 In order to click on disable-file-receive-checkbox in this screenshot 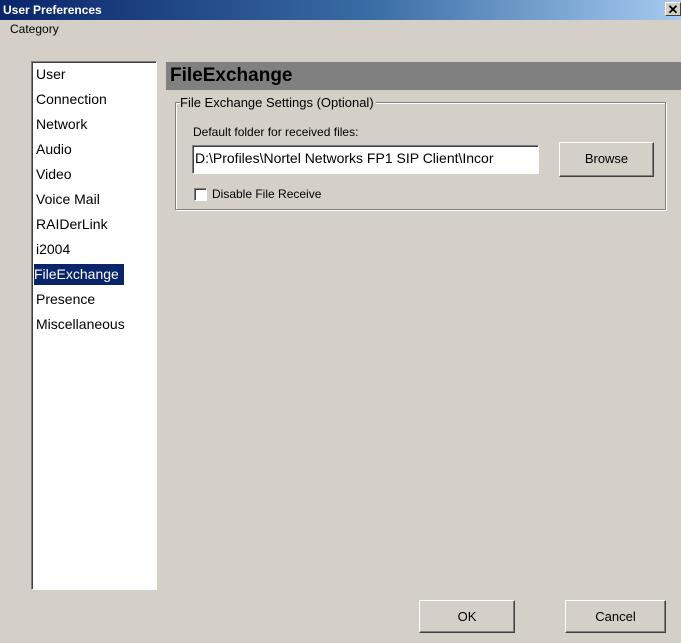, I will do `click(200, 194)`.